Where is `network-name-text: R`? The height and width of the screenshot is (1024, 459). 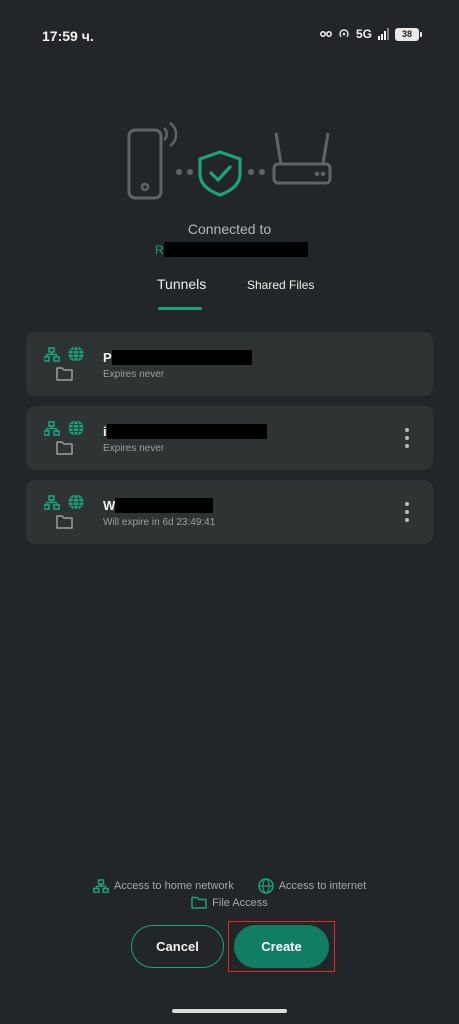
network-name-text: R is located at coordinates (159, 249).